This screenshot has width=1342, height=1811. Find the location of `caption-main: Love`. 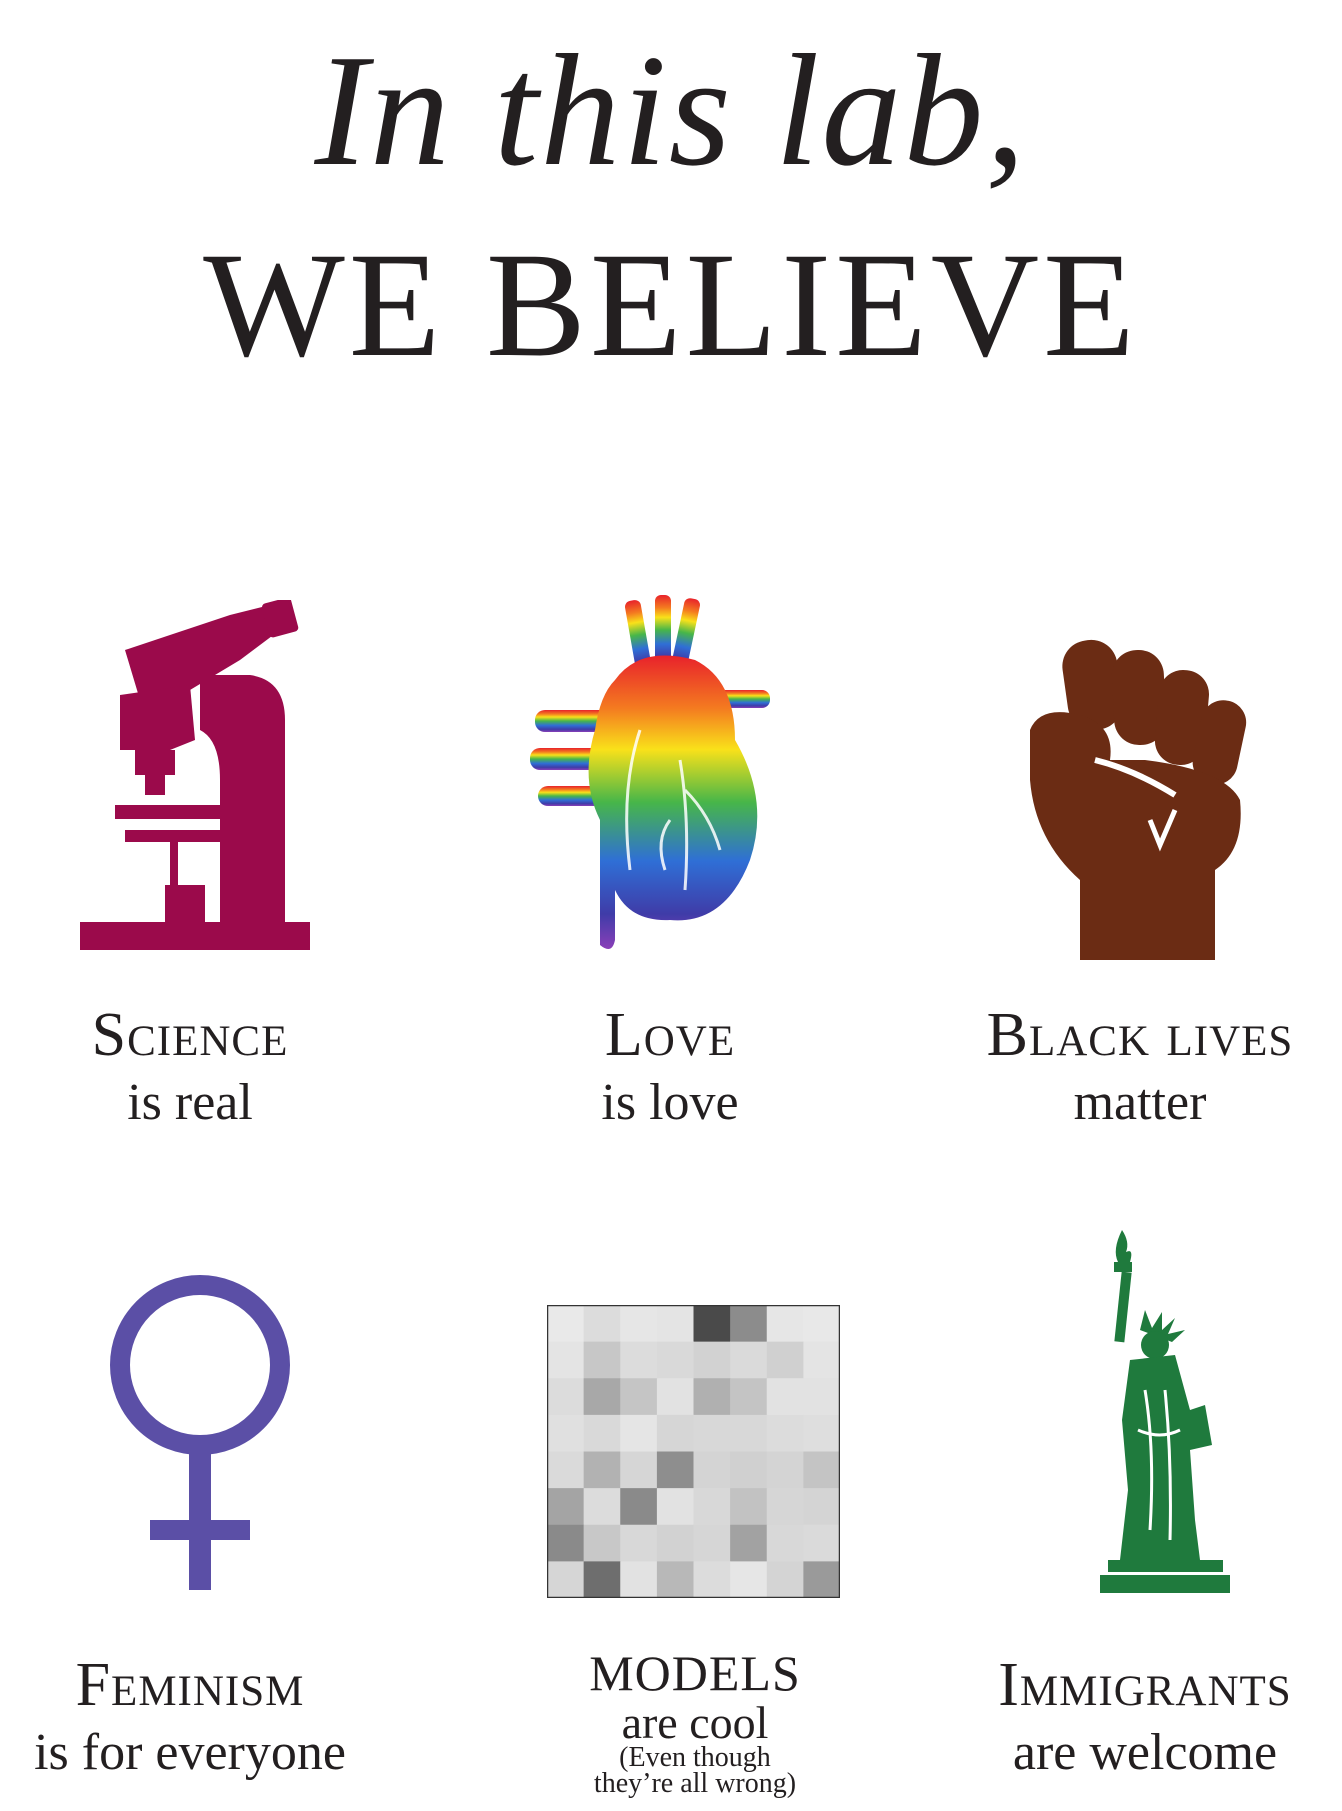

caption-main: Love is located at coordinates (670, 1035).